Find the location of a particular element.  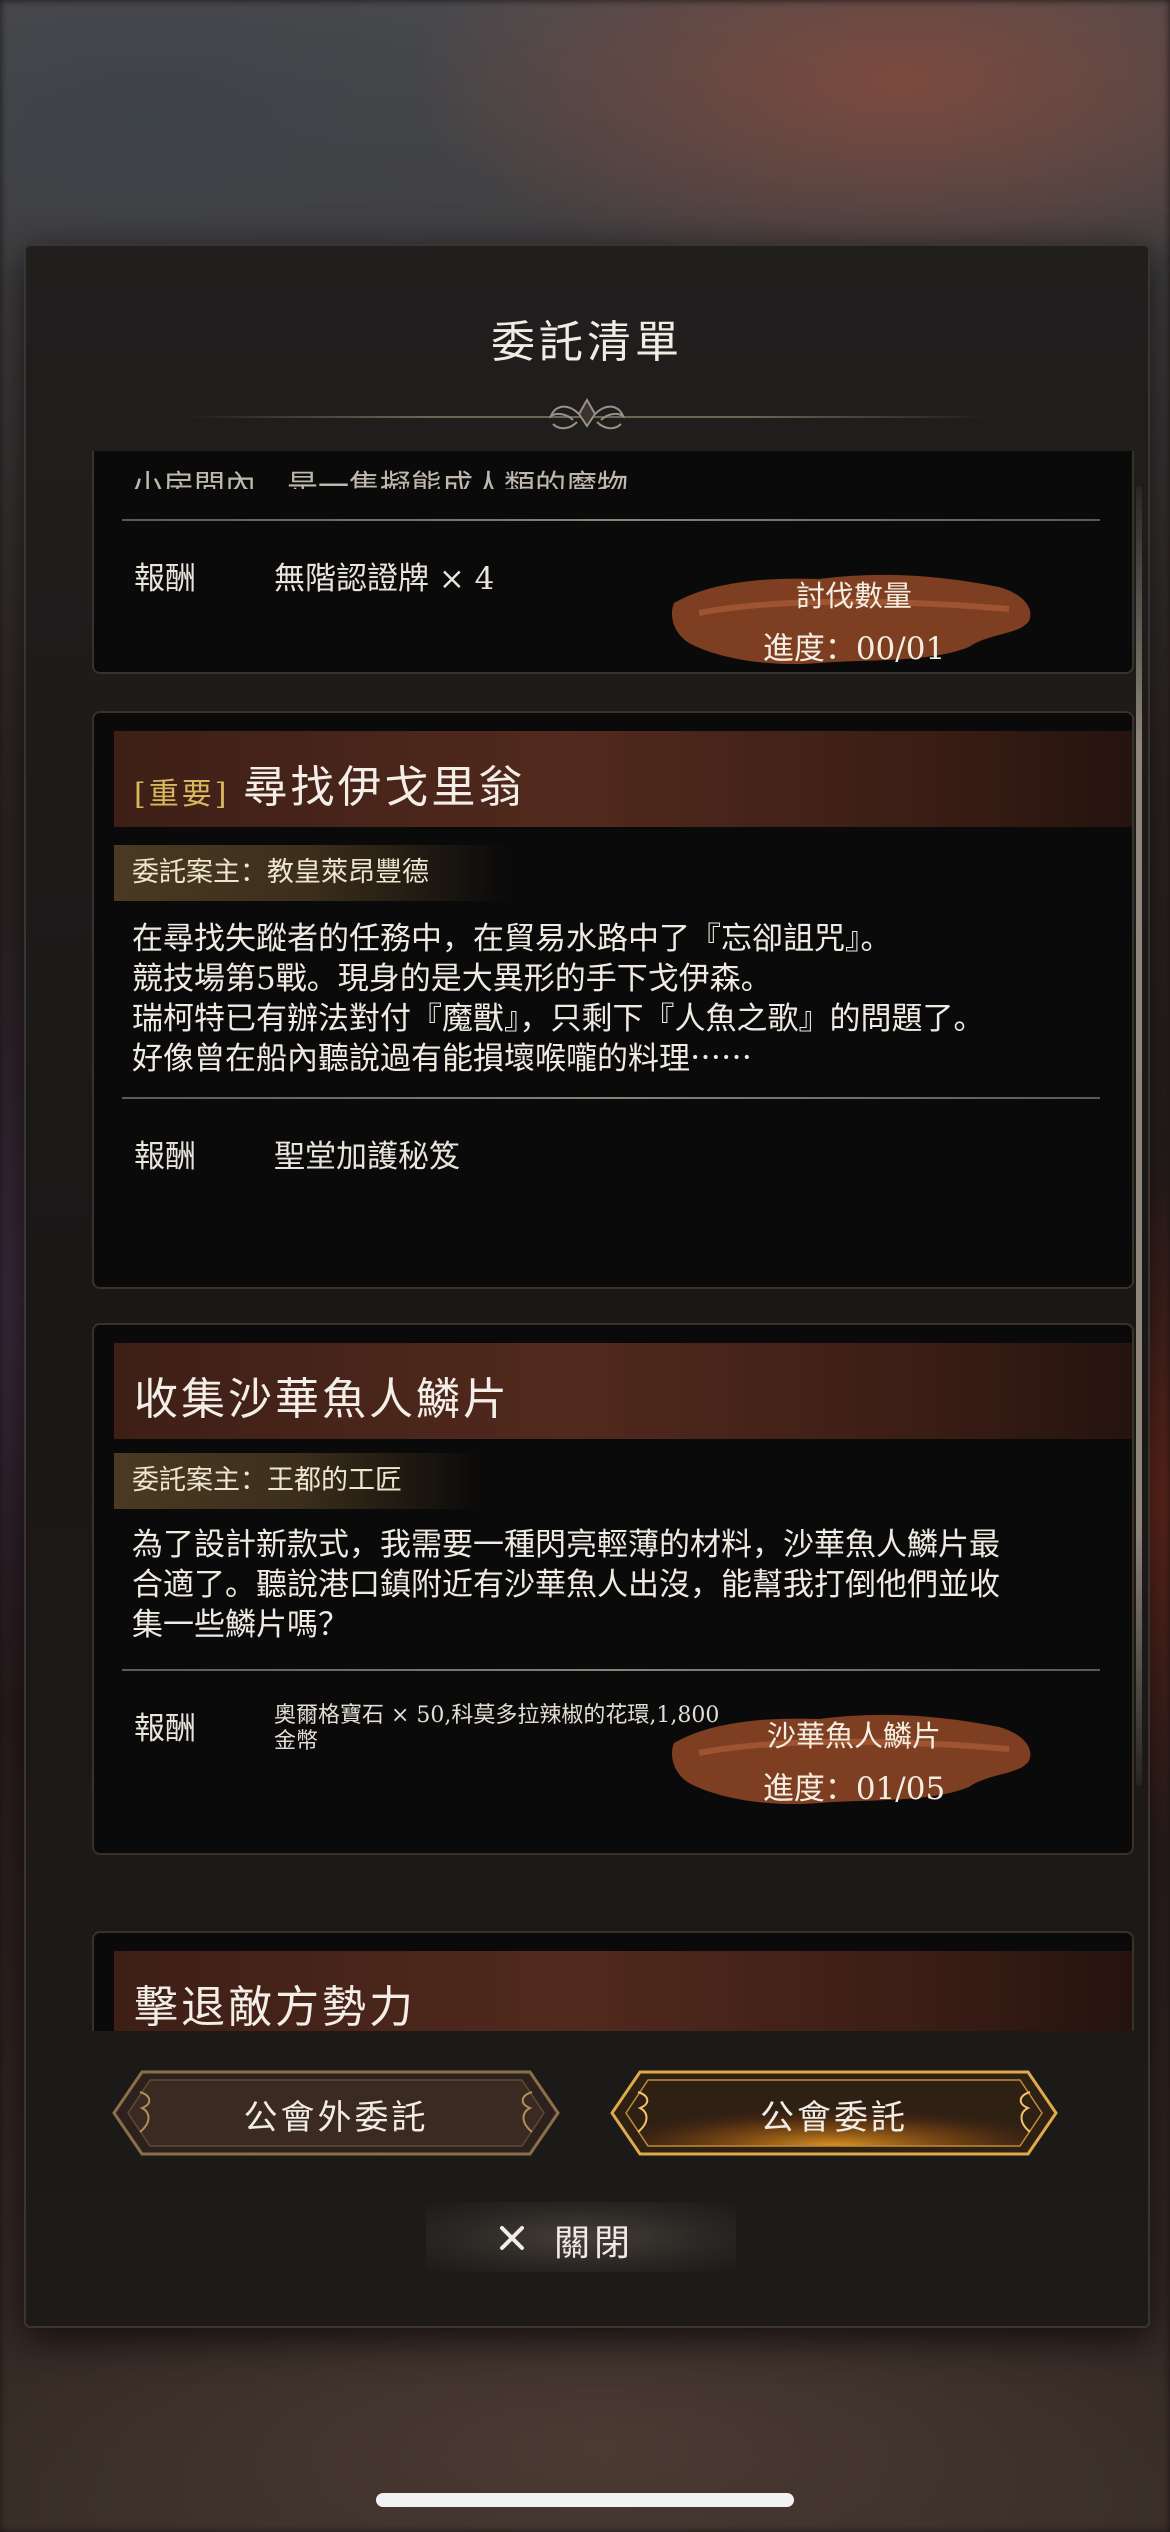

quest-title: 收集沙華魚人鱗片 is located at coordinates (322, 1399).